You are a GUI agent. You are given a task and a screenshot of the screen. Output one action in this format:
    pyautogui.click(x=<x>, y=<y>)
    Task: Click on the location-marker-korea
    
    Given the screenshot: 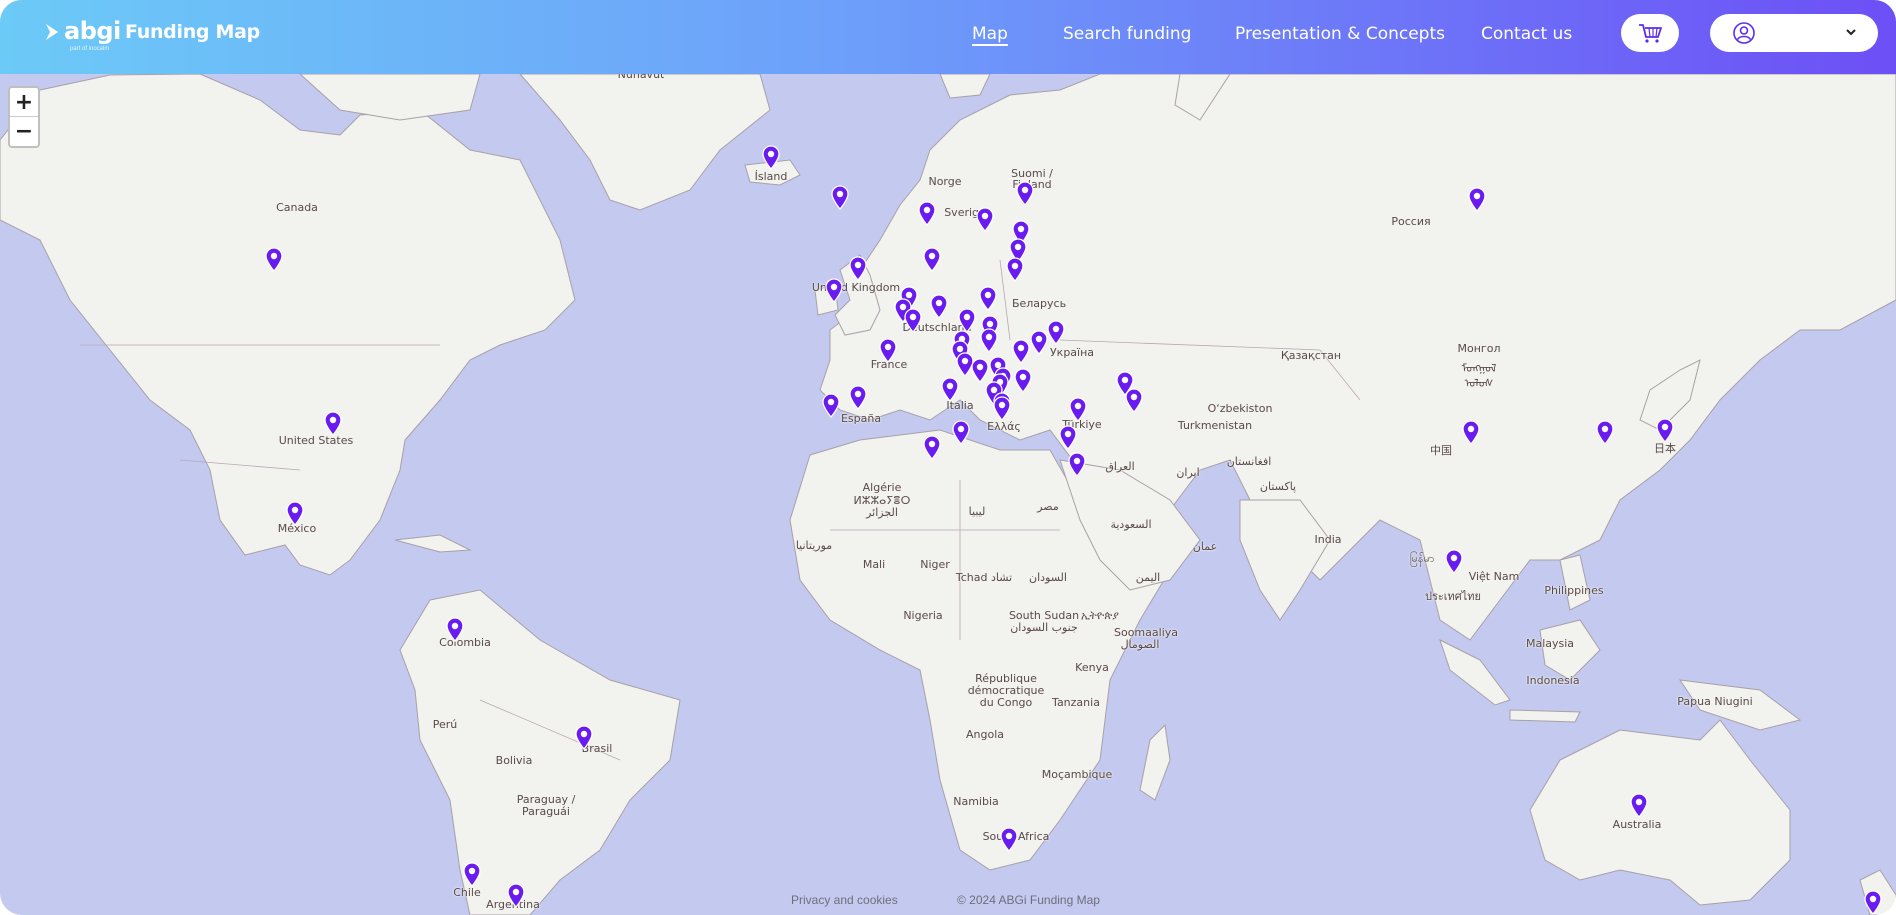 What is the action you would take?
    pyautogui.click(x=1605, y=432)
    